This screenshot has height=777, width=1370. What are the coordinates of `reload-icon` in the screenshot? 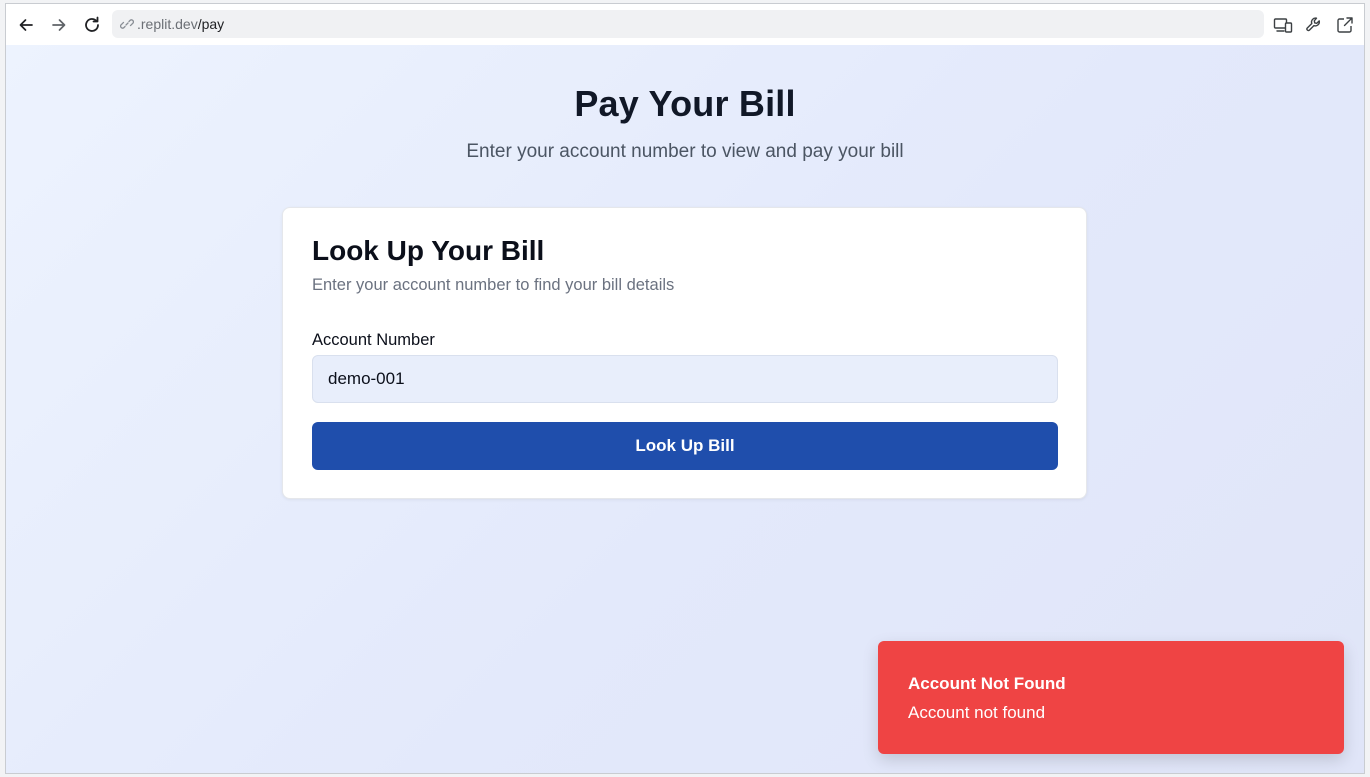 It's located at (92, 24).